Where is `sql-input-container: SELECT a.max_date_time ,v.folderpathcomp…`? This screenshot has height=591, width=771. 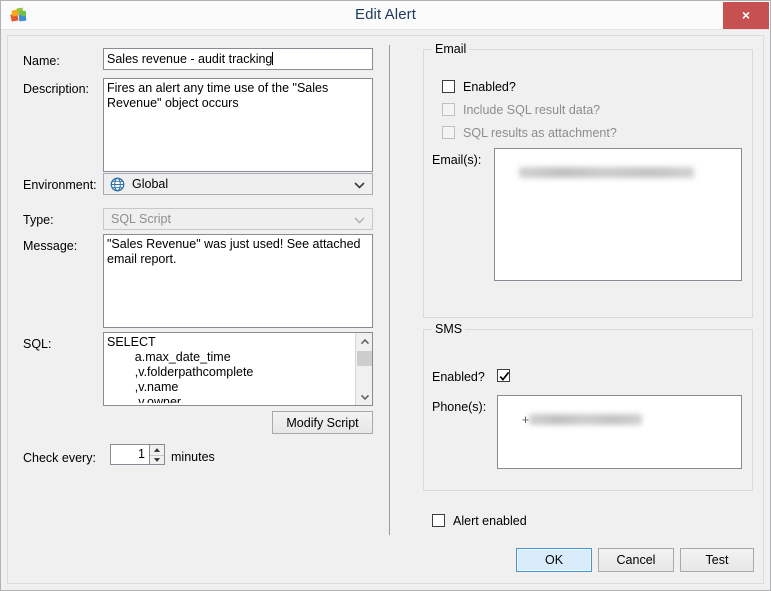
sql-input-container: SELECT a.max_date_time ,v.folderpathcomp… is located at coordinates (238, 369).